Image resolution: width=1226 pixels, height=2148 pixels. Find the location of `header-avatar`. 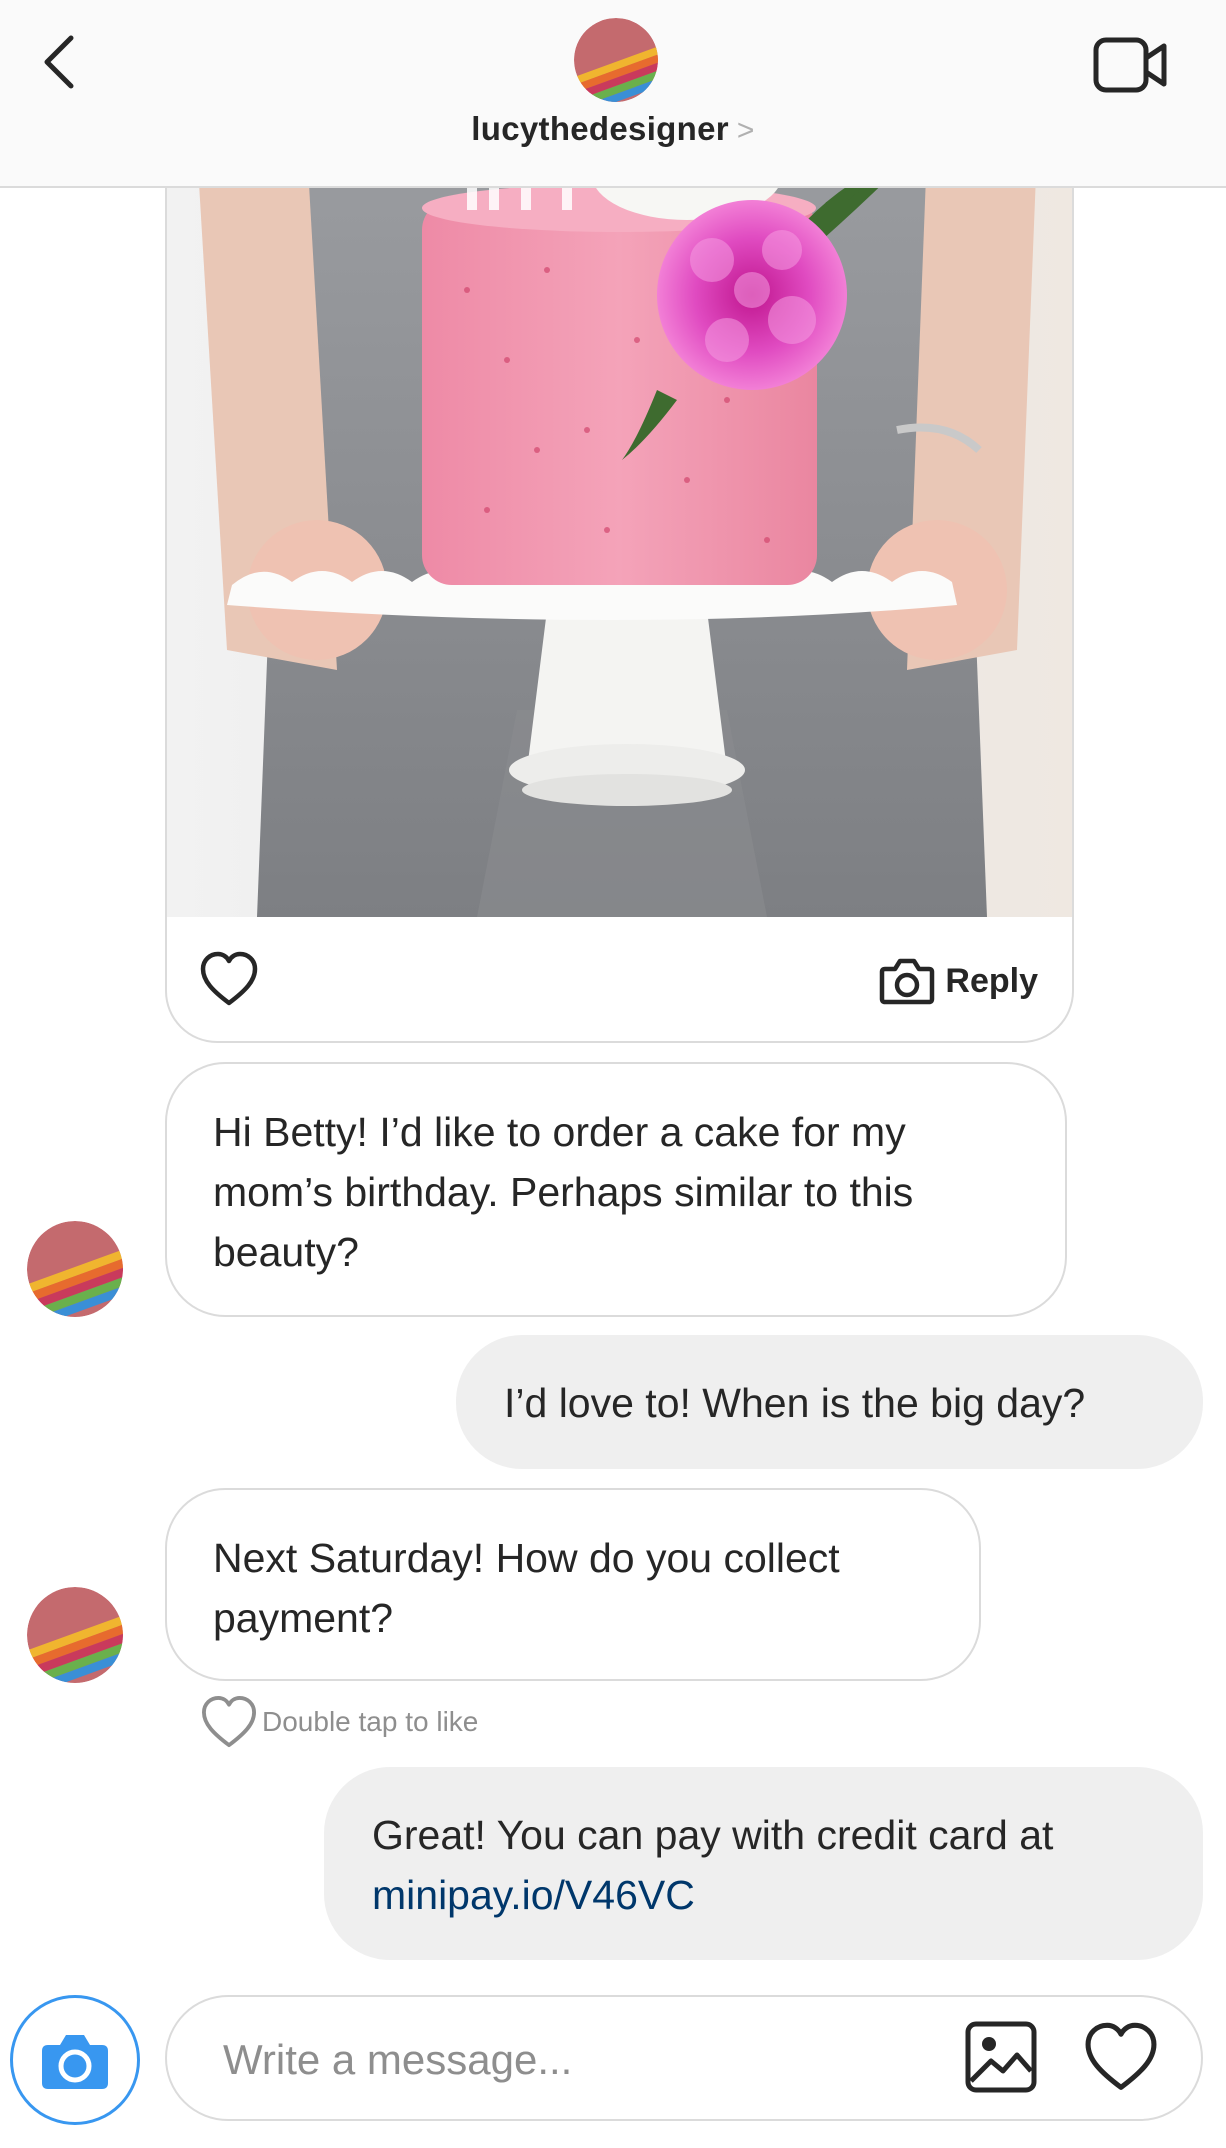

header-avatar is located at coordinates (616, 60).